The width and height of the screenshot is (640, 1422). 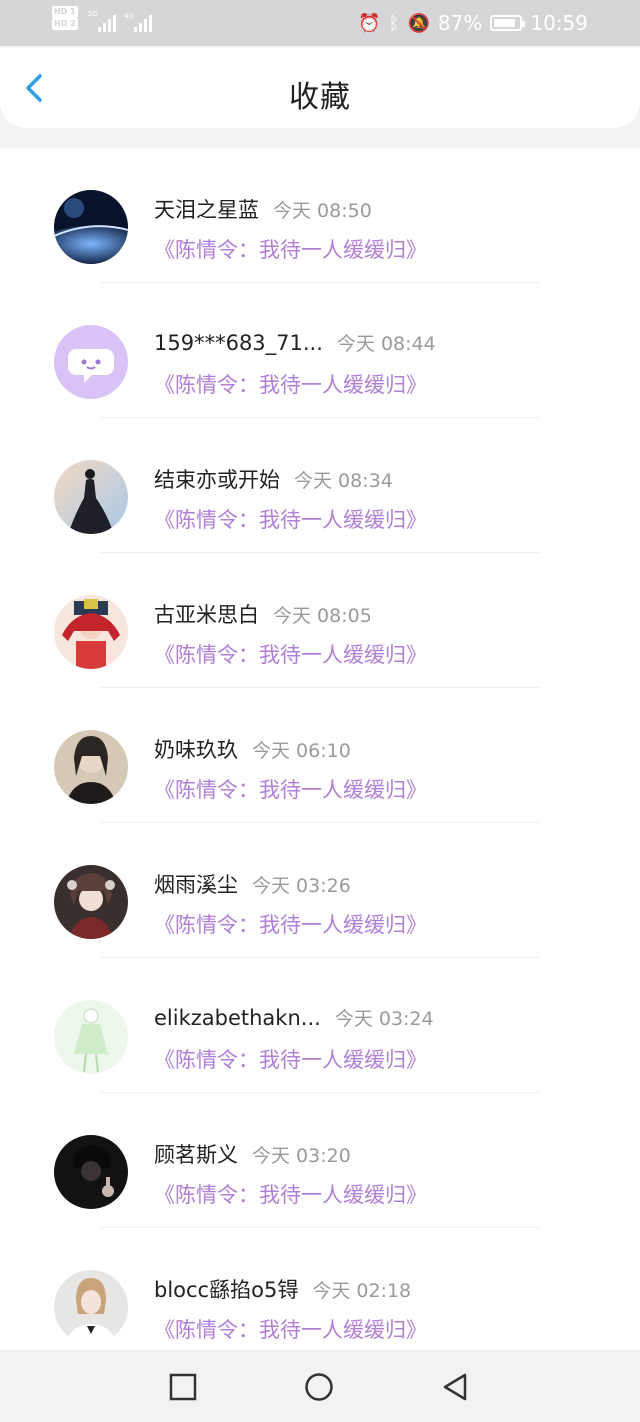 I want to click on user-name: 顾茗斯义, so click(x=196, y=1155).